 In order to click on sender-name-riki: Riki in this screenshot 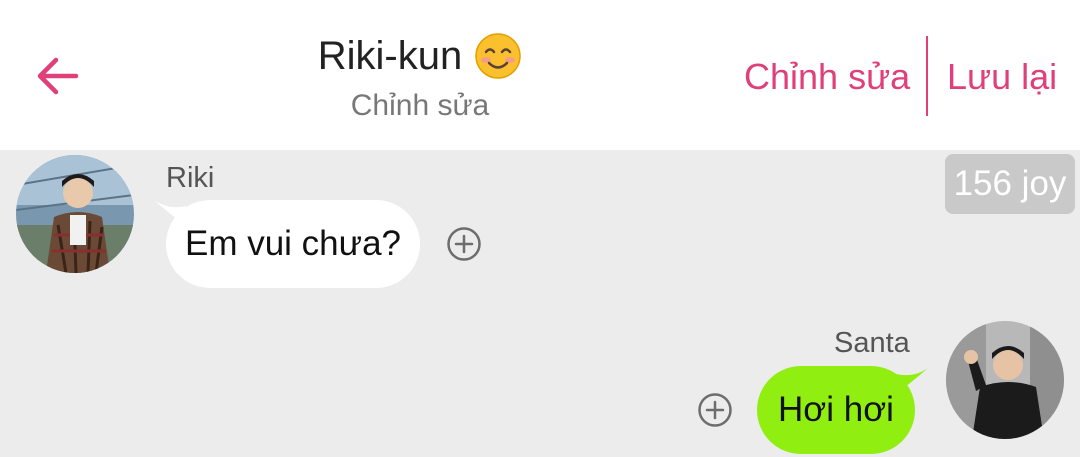, I will do `click(190, 178)`.